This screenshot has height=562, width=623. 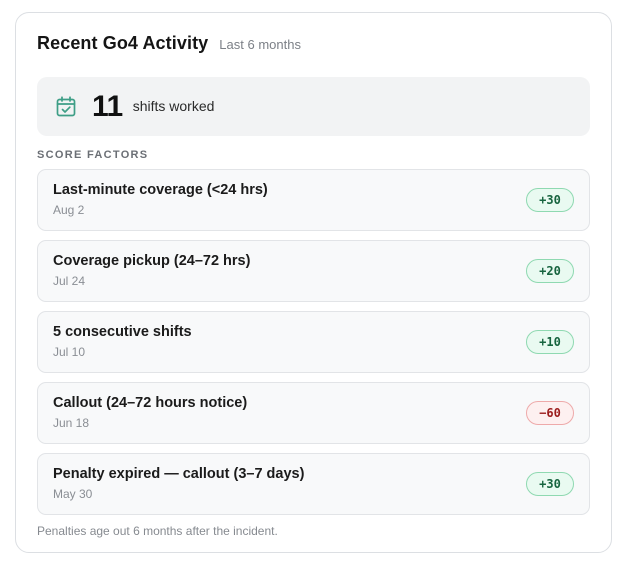 What do you see at coordinates (313, 271) in the screenshot?
I see `score-factor-item: Coverage pickup (24–72 hrs) Jul 24 +20` at bounding box center [313, 271].